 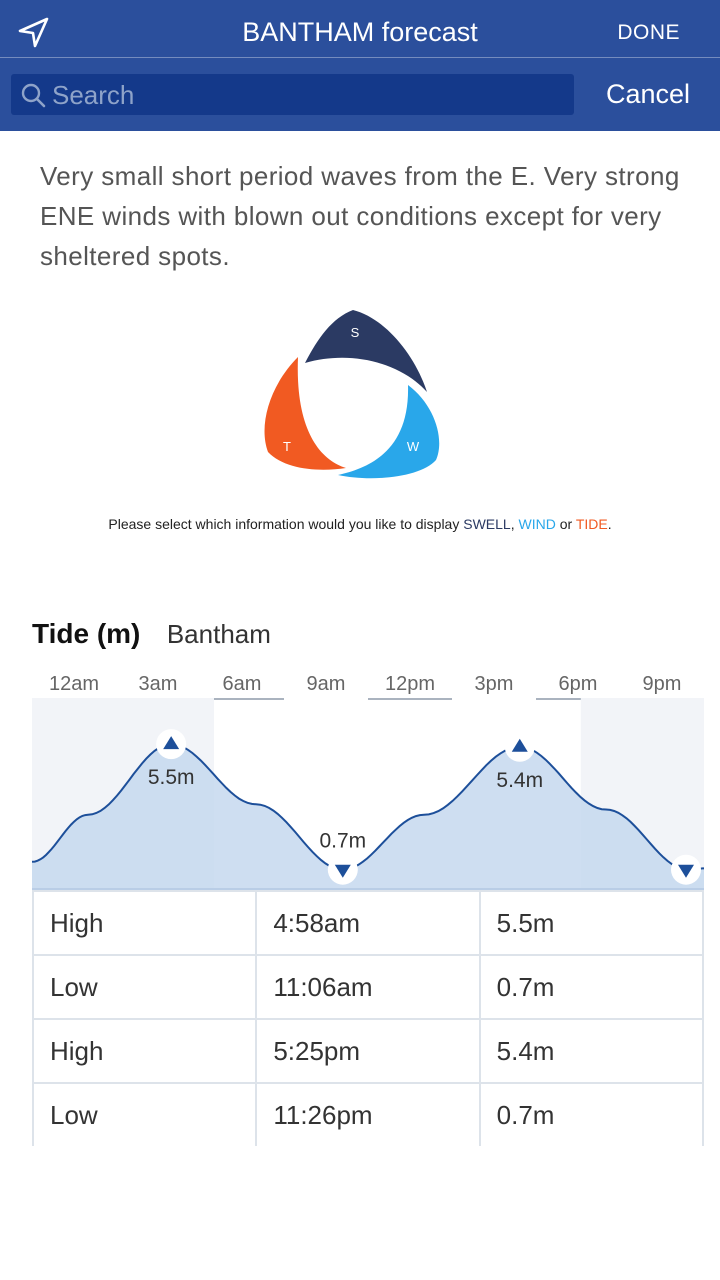 What do you see at coordinates (302, 95) in the screenshot?
I see `search-input` at bounding box center [302, 95].